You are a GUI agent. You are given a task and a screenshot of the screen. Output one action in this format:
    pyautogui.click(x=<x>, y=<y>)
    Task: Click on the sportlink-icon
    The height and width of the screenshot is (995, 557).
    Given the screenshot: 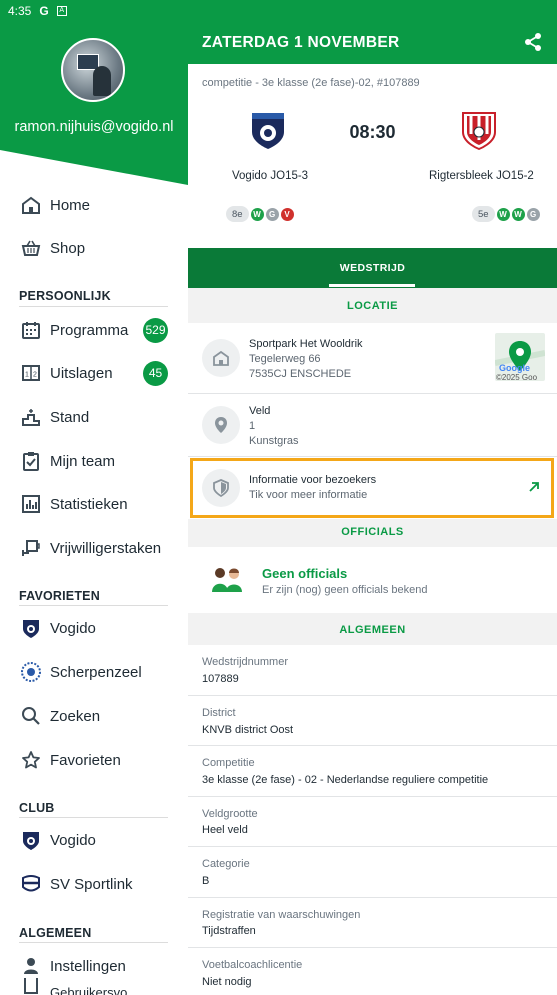 What is the action you would take?
    pyautogui.click(x=31, y=884)
    